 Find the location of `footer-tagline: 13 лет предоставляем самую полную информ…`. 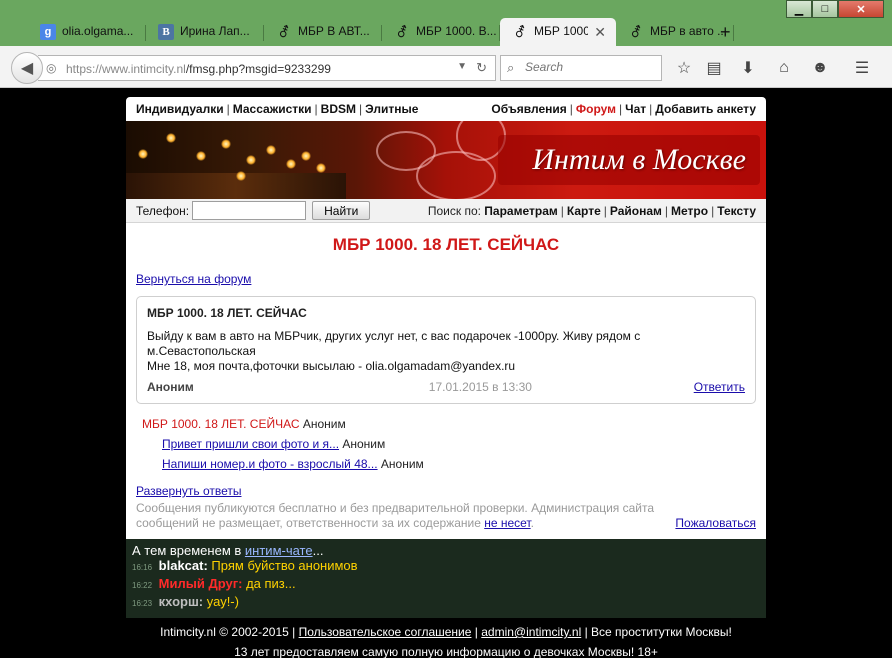

footer-tagline: 13 лет предоставляем самую полную информ… is located at coordinates (446, 651).